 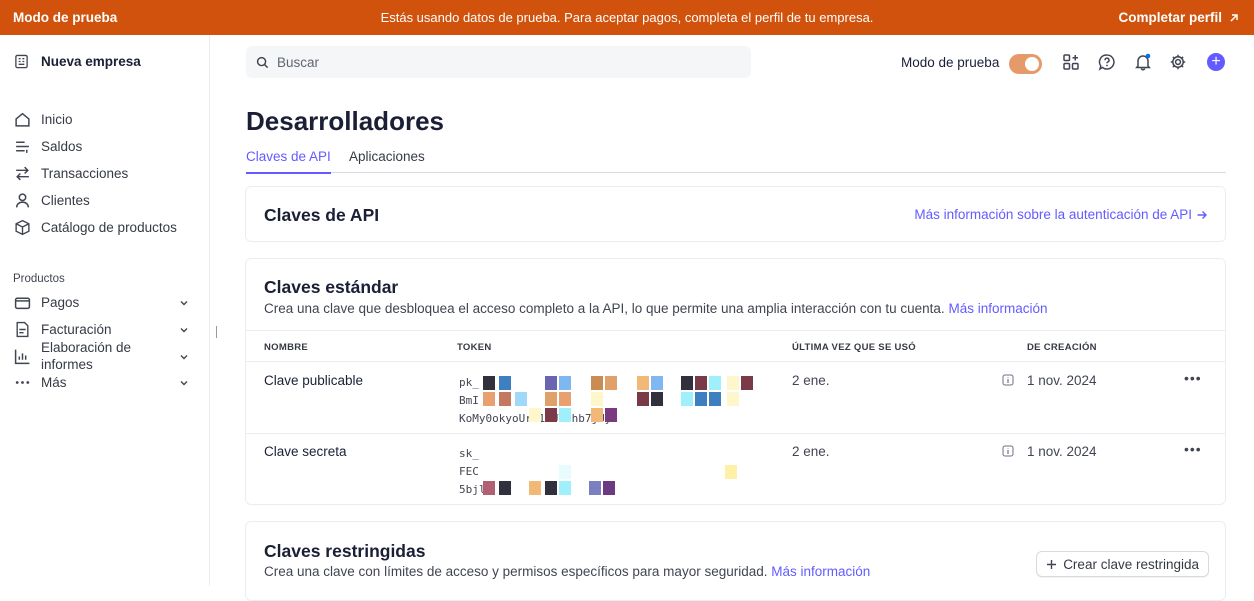 I want to click on test-mode-label: Modo de prueba, so click(x=950, y=62).